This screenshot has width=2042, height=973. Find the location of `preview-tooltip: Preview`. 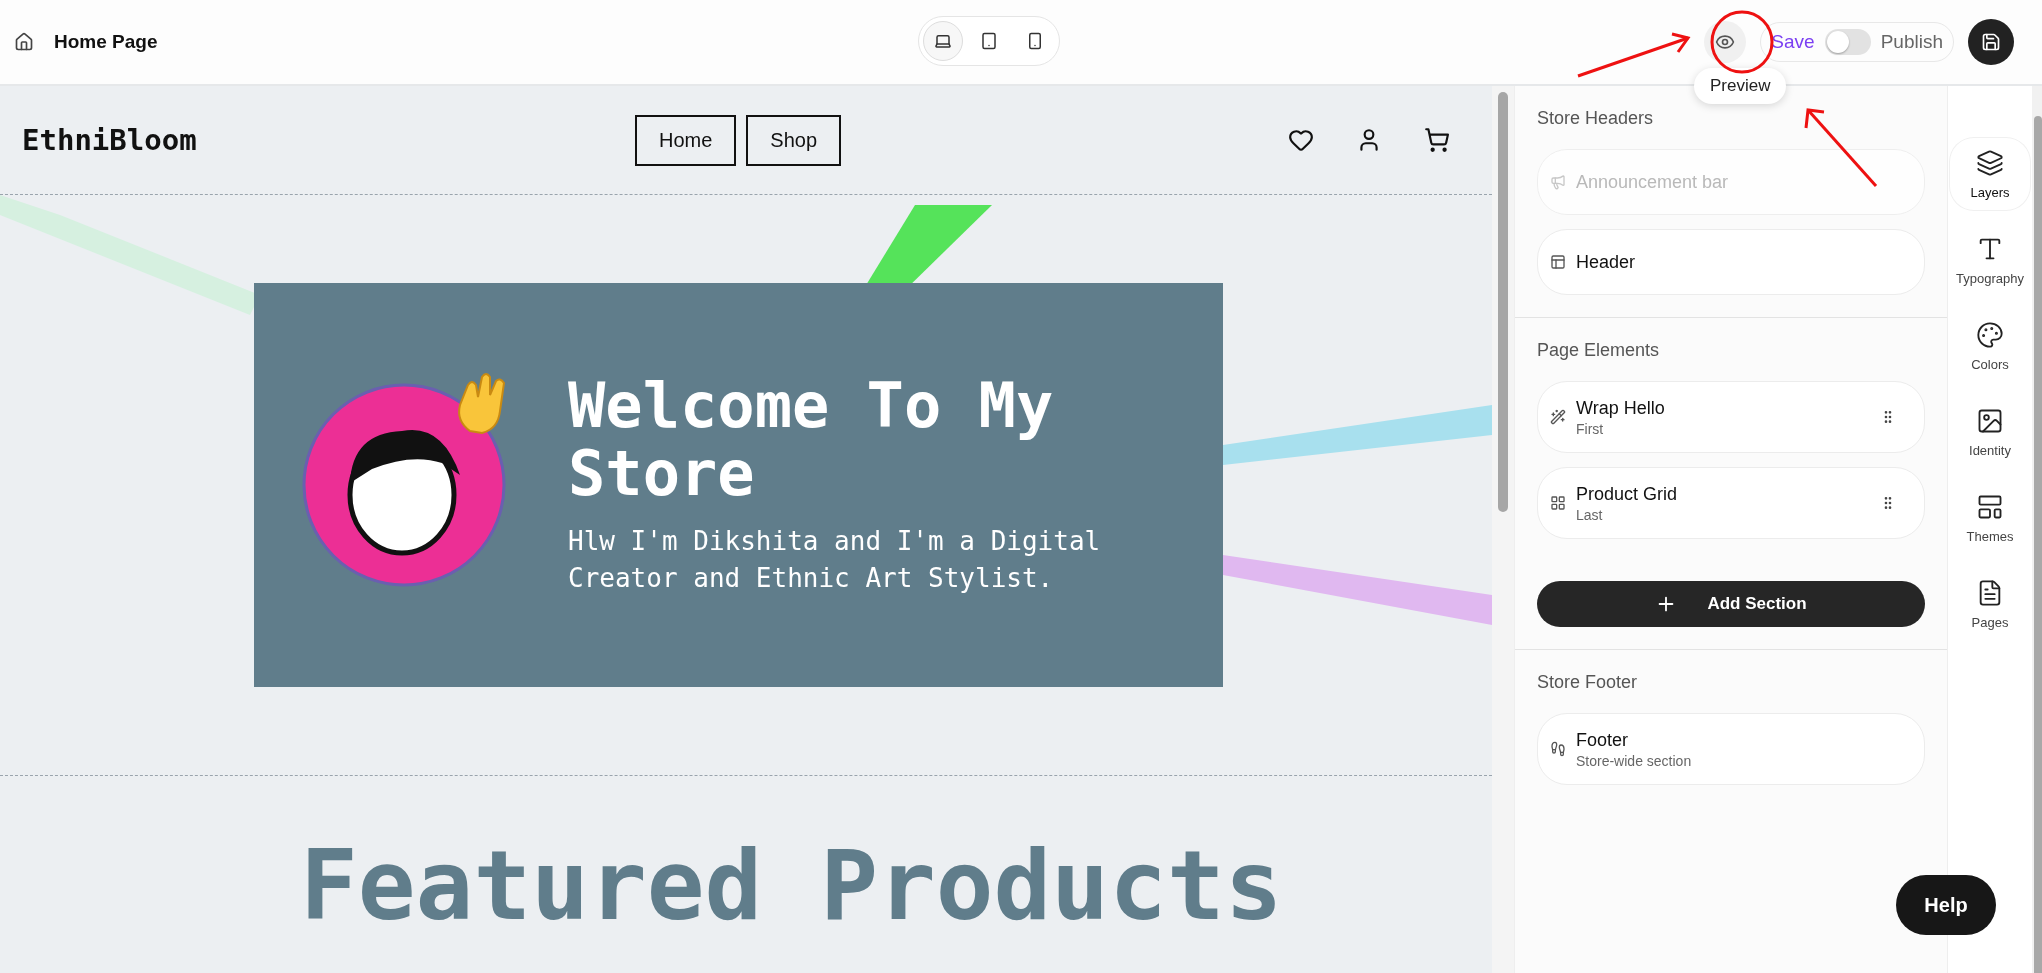

preview-tooltip: Preview is located at coordinates (1740, 86).